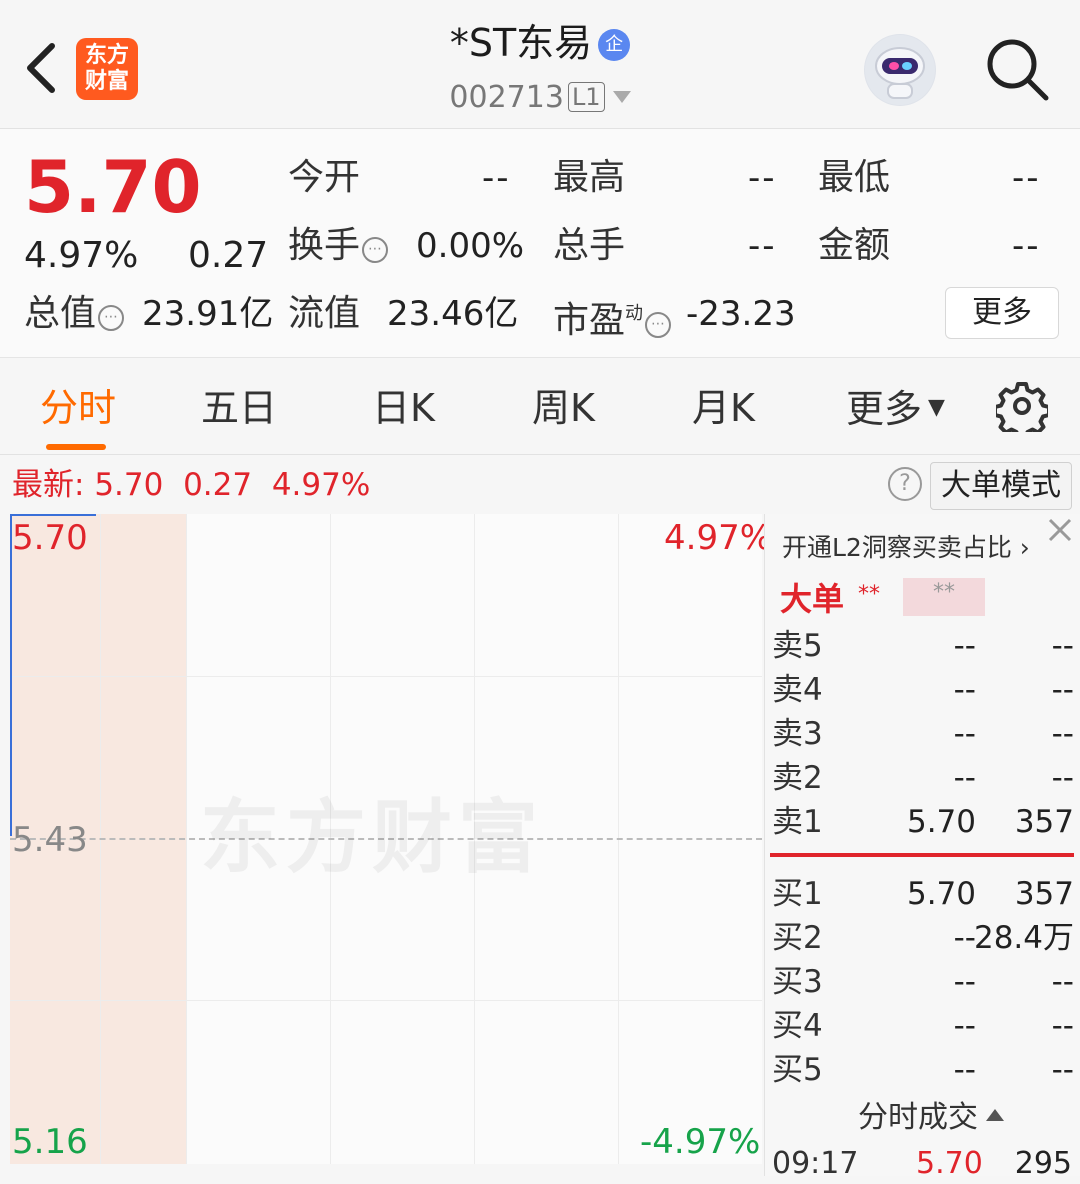  What do you see at coordinates (797, 690) in the screenshot?
I see `sell-level: 卖4` at bounding box center [797, 690].